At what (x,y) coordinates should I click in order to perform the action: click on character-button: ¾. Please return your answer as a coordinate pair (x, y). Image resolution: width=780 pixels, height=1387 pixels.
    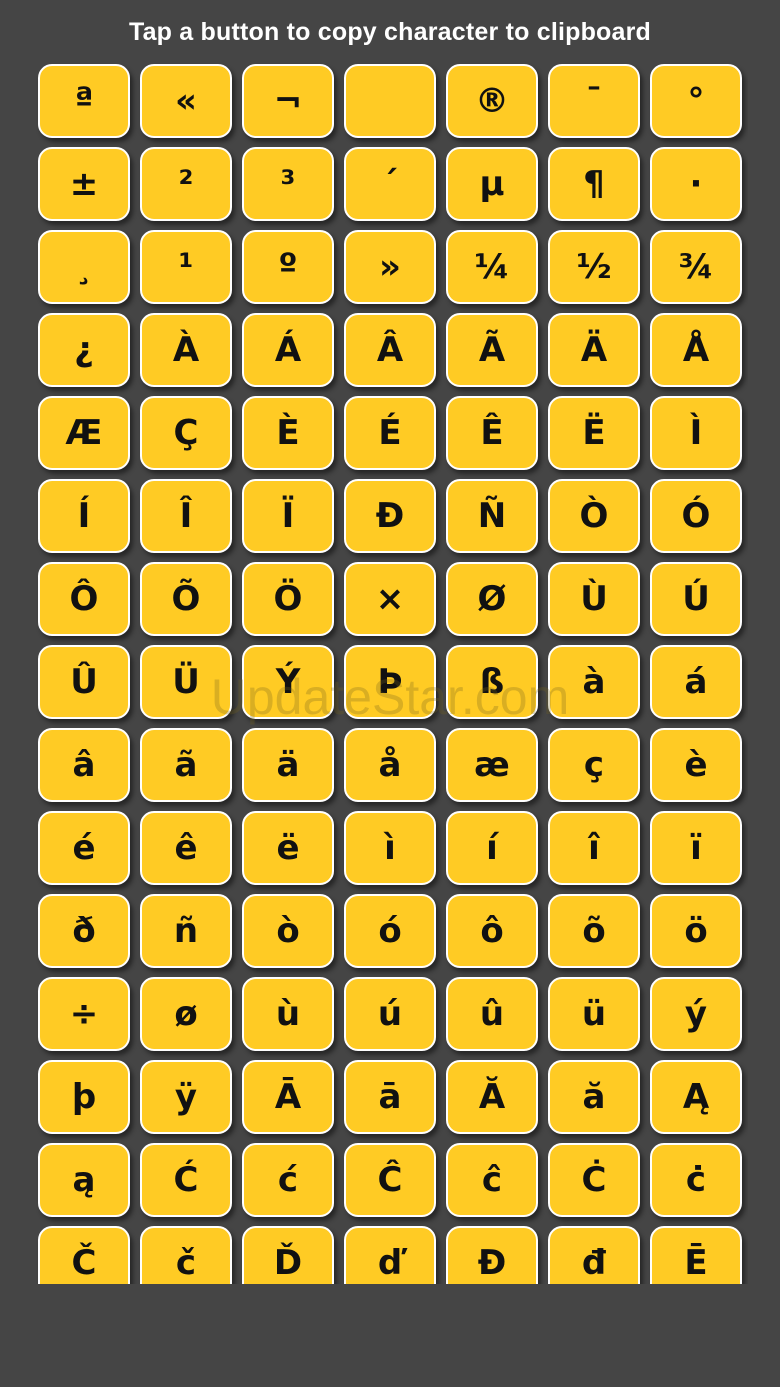
    Looking at the image, I should click on (696, 267).